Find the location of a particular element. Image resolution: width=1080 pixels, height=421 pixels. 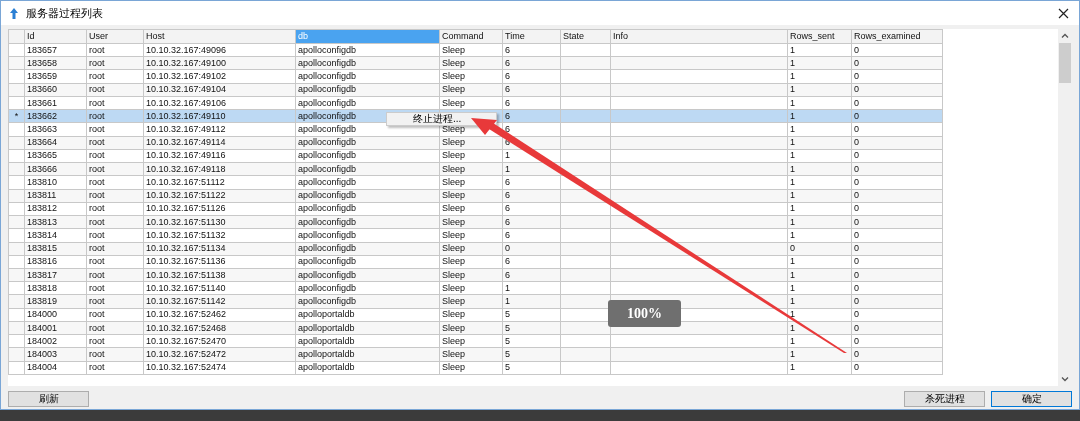

table-cell: 183659 is located at coordinates (55, 76).